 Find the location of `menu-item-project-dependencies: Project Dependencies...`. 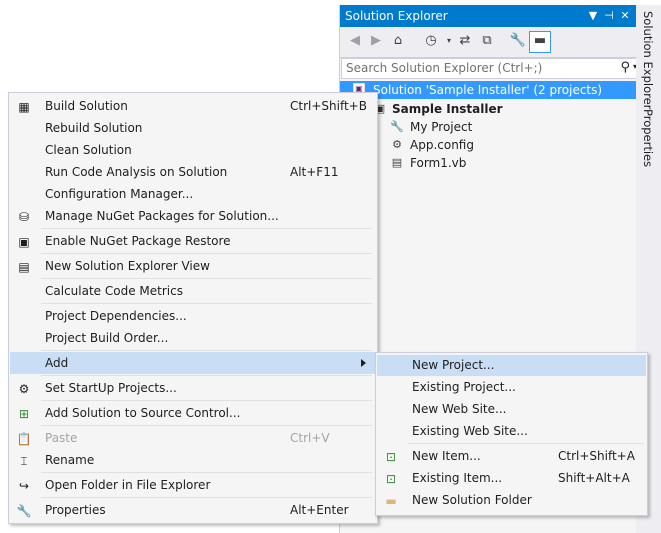

menu-item-project-dependencies: Project Dependencies... is located at coordinates (193, 316).